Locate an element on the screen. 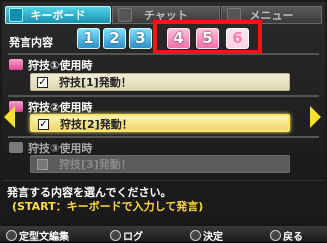 This screenshot has height=243, width=327. footer-log-label: ログ is located at coordinates (133, 237).